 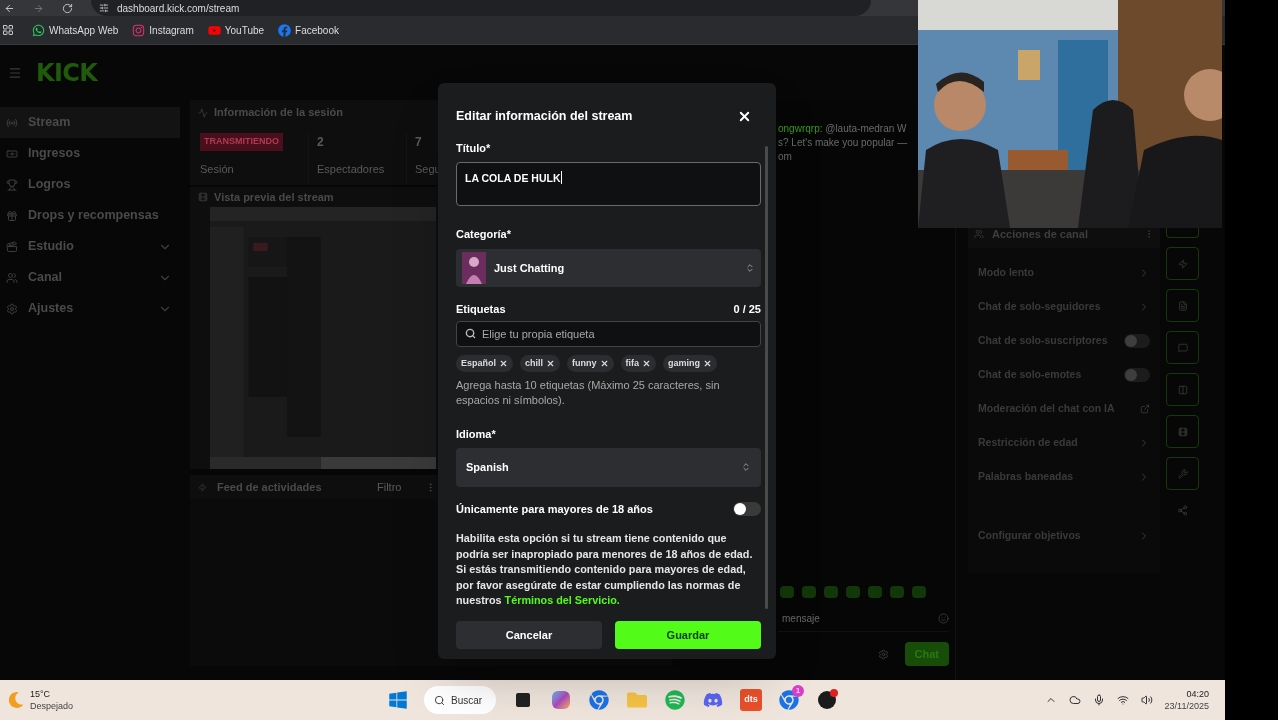 What do you see at coordinates (690, 364) in the screenshot?
I see `tag-chip: gaming` at bounding box center [690, 364].